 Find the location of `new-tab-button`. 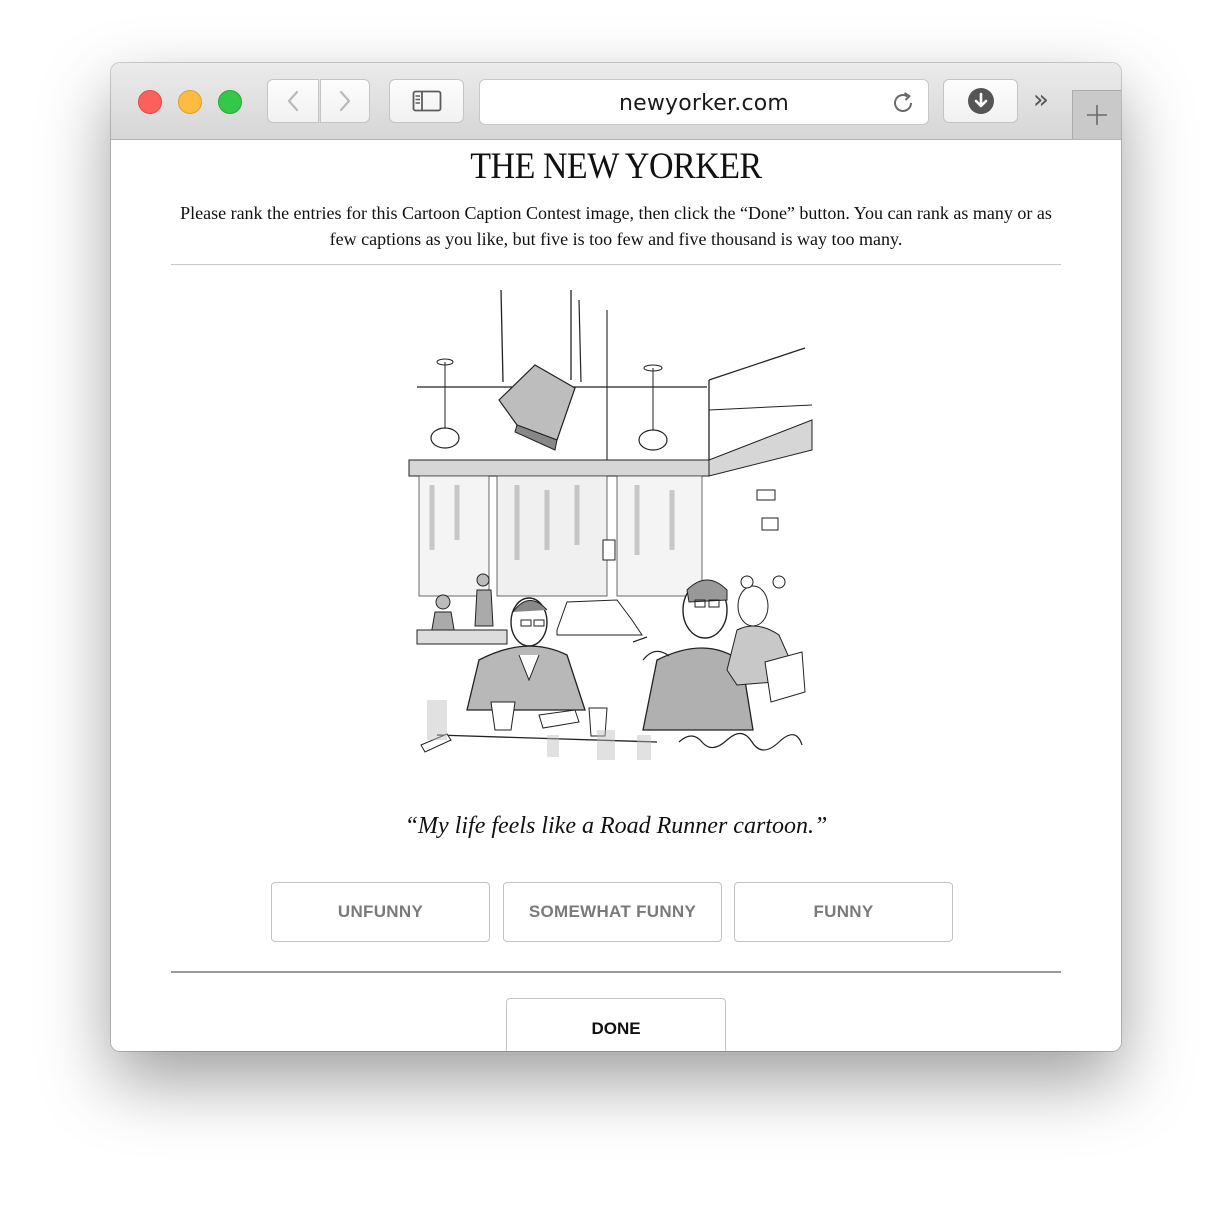

new-tab-button is located at coordinates (1096, 114).